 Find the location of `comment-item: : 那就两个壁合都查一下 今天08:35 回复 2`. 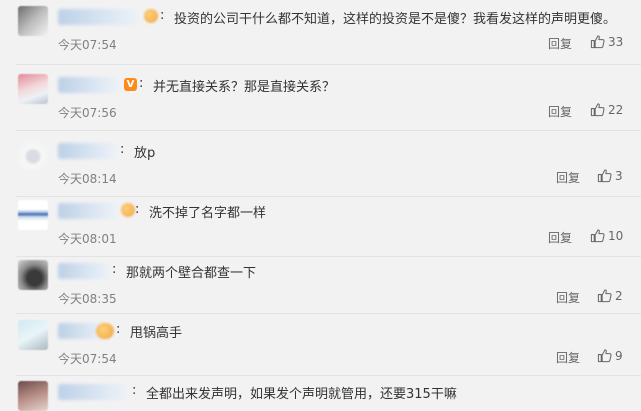

comment-item: : 那就两个壁合都查一下 今天08:35 回复 2 is located at coordinates (320, 288).